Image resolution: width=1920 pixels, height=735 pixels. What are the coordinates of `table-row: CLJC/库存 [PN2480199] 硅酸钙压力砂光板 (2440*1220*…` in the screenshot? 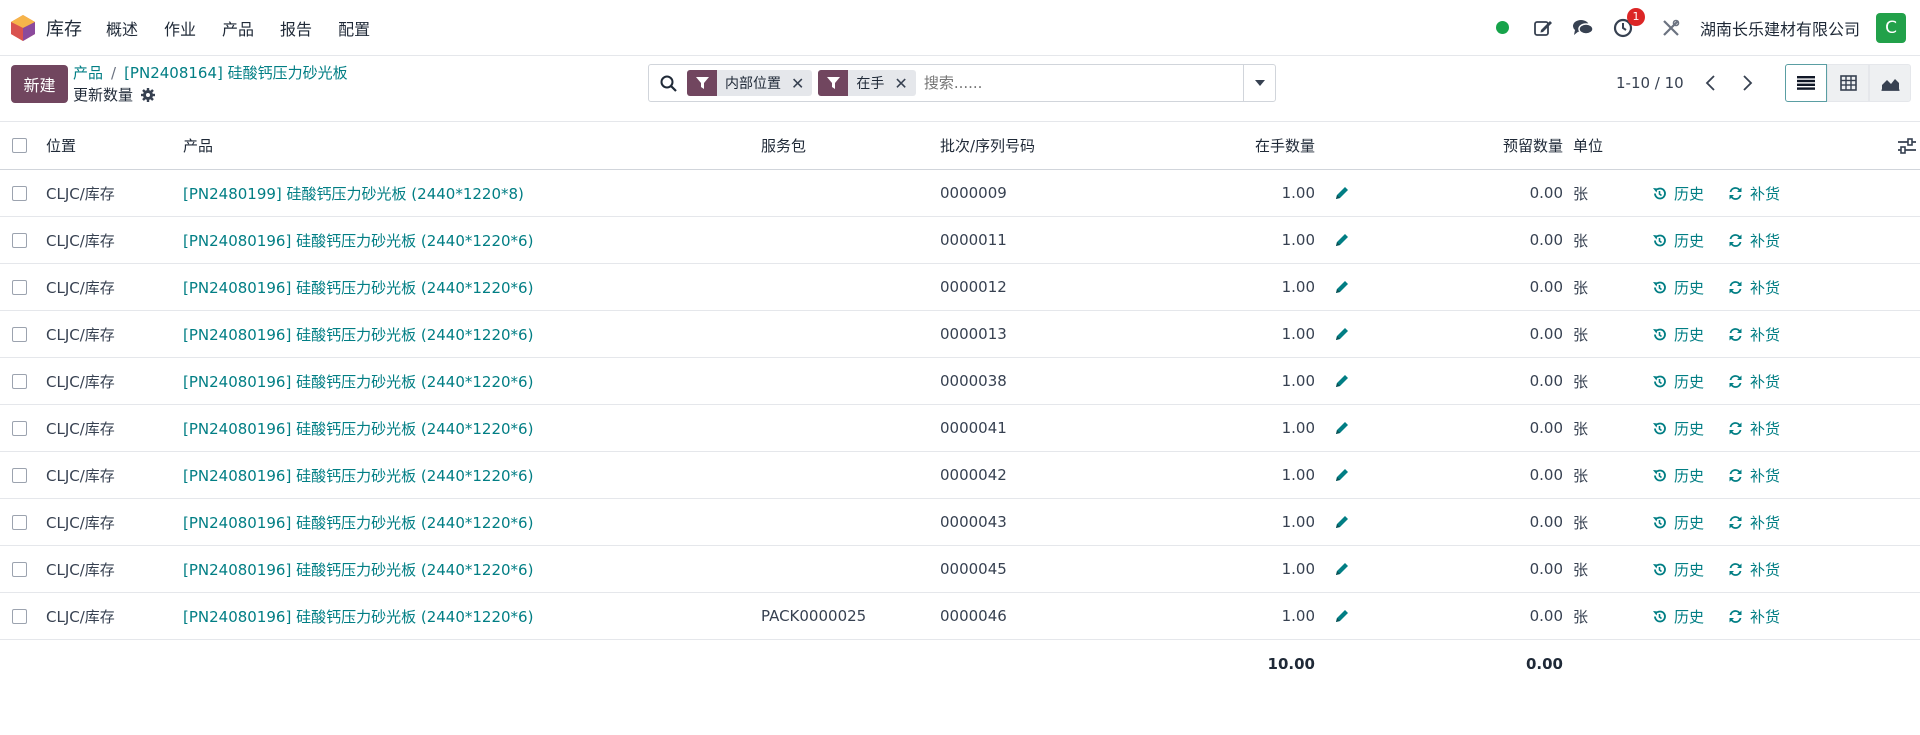 It's located at (960, 193).